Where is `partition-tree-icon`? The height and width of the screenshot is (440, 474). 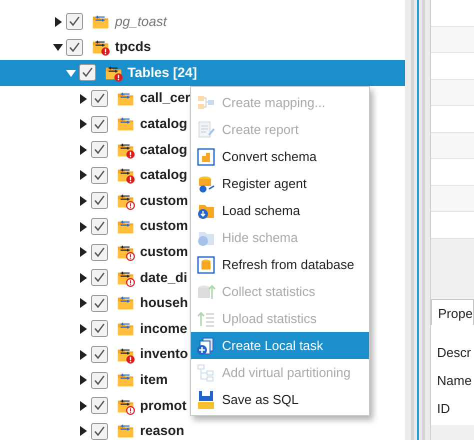
partition-tree-icon is located at coordinates (206, 372).